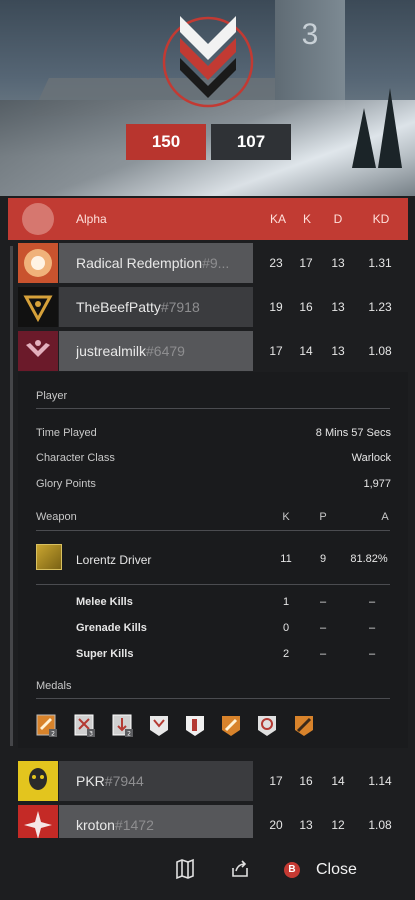  I want to click on weapon-p-header: P, so click(323, 517).